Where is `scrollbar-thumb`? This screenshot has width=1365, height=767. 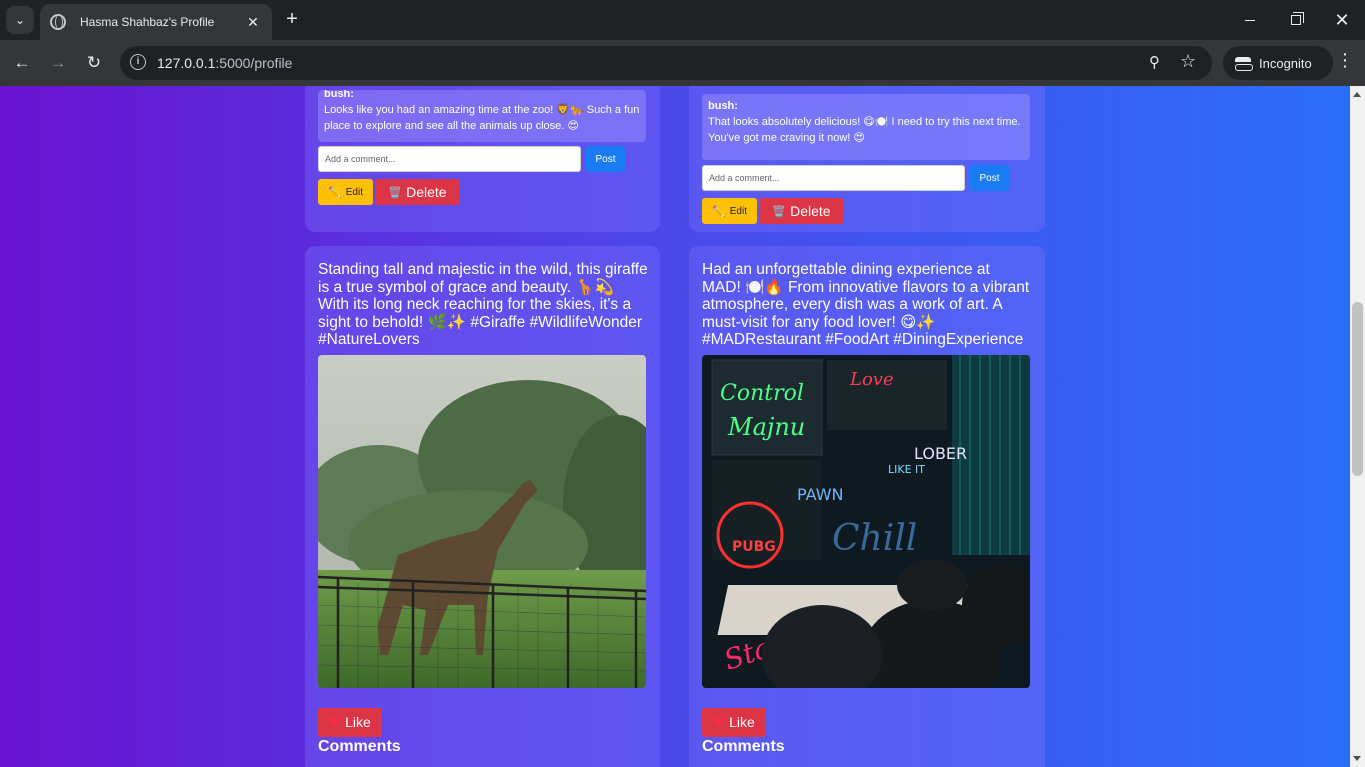
scrollbar-thumb is located at coordinates (1357, 389).